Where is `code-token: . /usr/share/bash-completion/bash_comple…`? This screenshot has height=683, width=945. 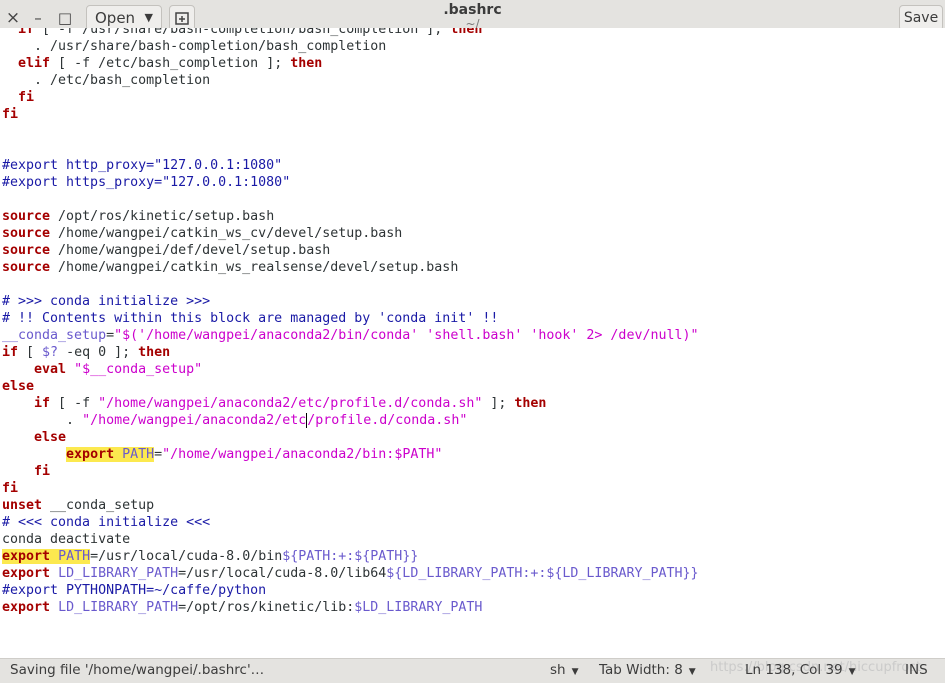
code-token: . /usr/share/bash-completion/bash_comple… is located at coordinates (194, 46).